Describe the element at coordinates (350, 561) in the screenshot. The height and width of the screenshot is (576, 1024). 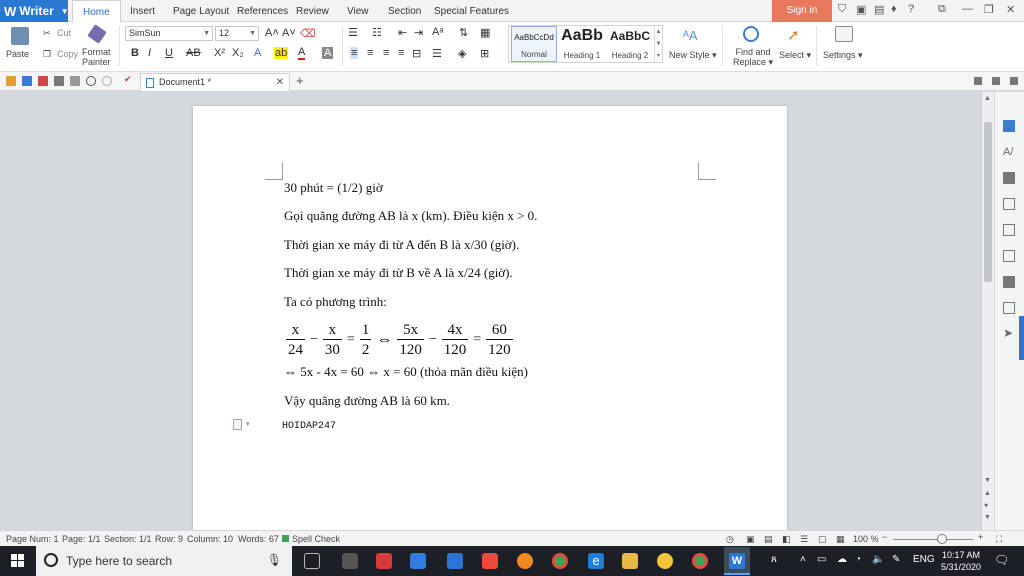
I see `roblox-icon` at that location.